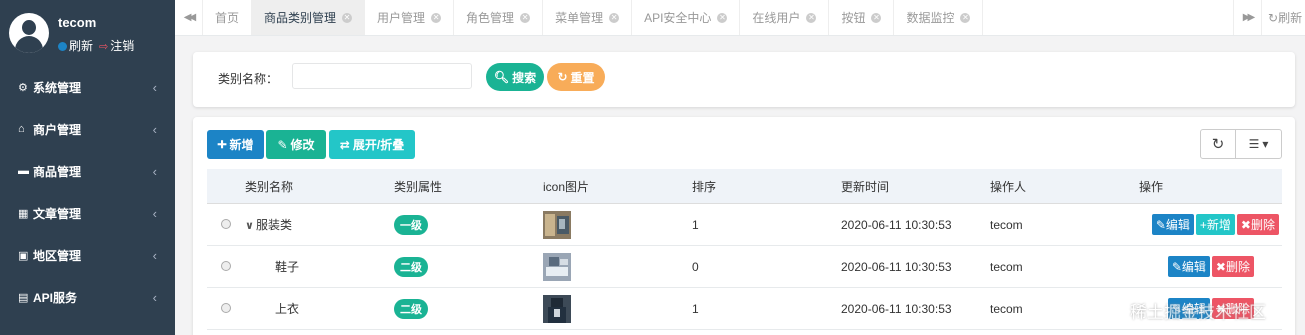 The image size is (1305, 335). I want to click on tab-category: 商品类别管理 ✕, so click(309, 17).